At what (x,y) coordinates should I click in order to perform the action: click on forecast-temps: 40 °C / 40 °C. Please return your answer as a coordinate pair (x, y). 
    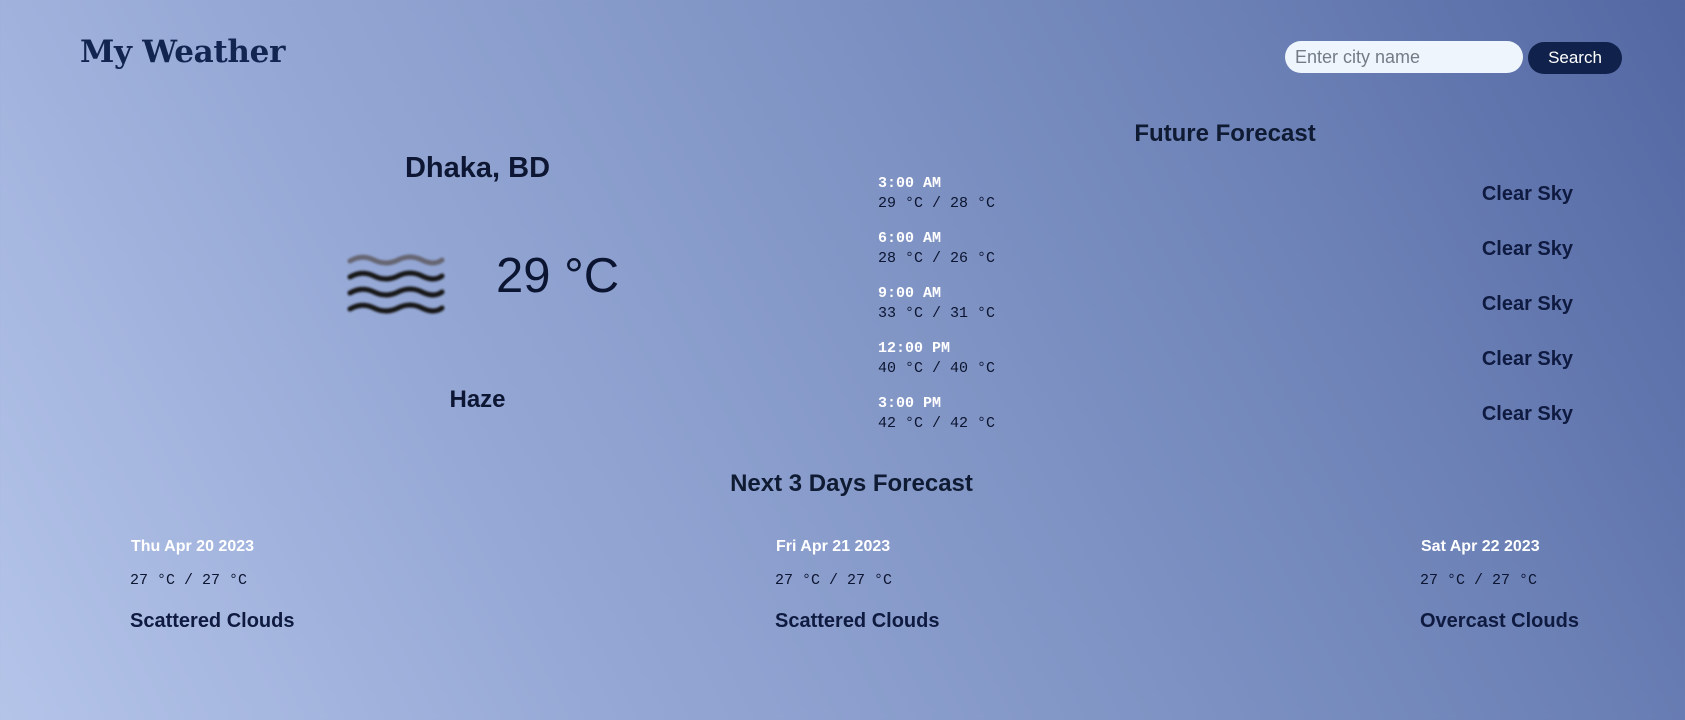
    Looking at the image, I should click on (937, 368).